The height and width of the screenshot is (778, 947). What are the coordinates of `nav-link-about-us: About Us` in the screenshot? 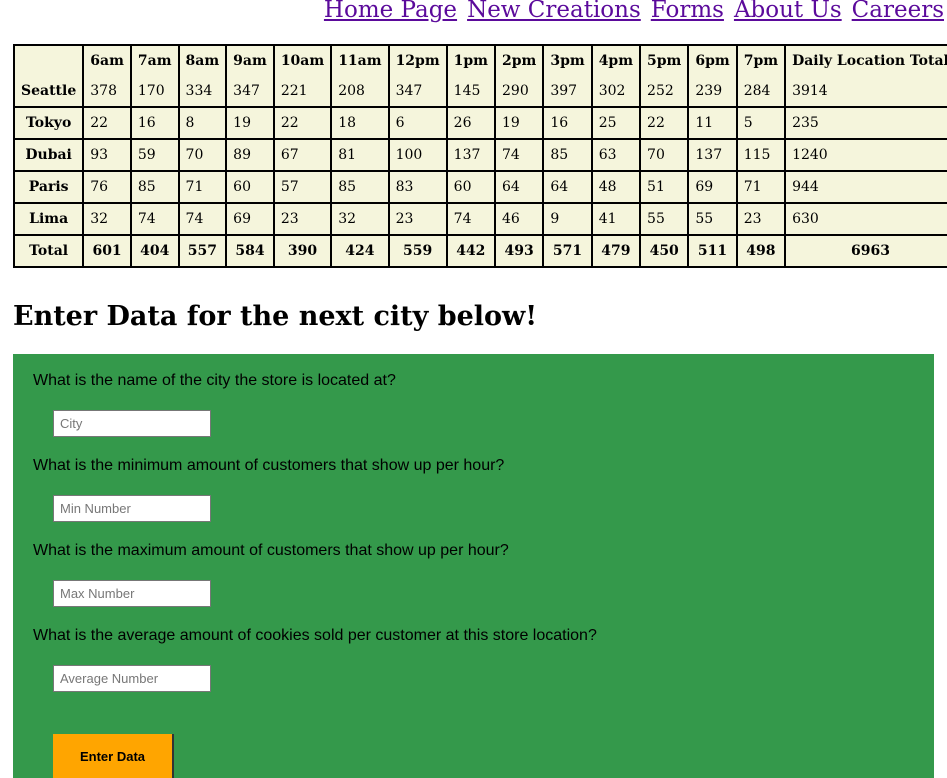 It's located at (788, 11).